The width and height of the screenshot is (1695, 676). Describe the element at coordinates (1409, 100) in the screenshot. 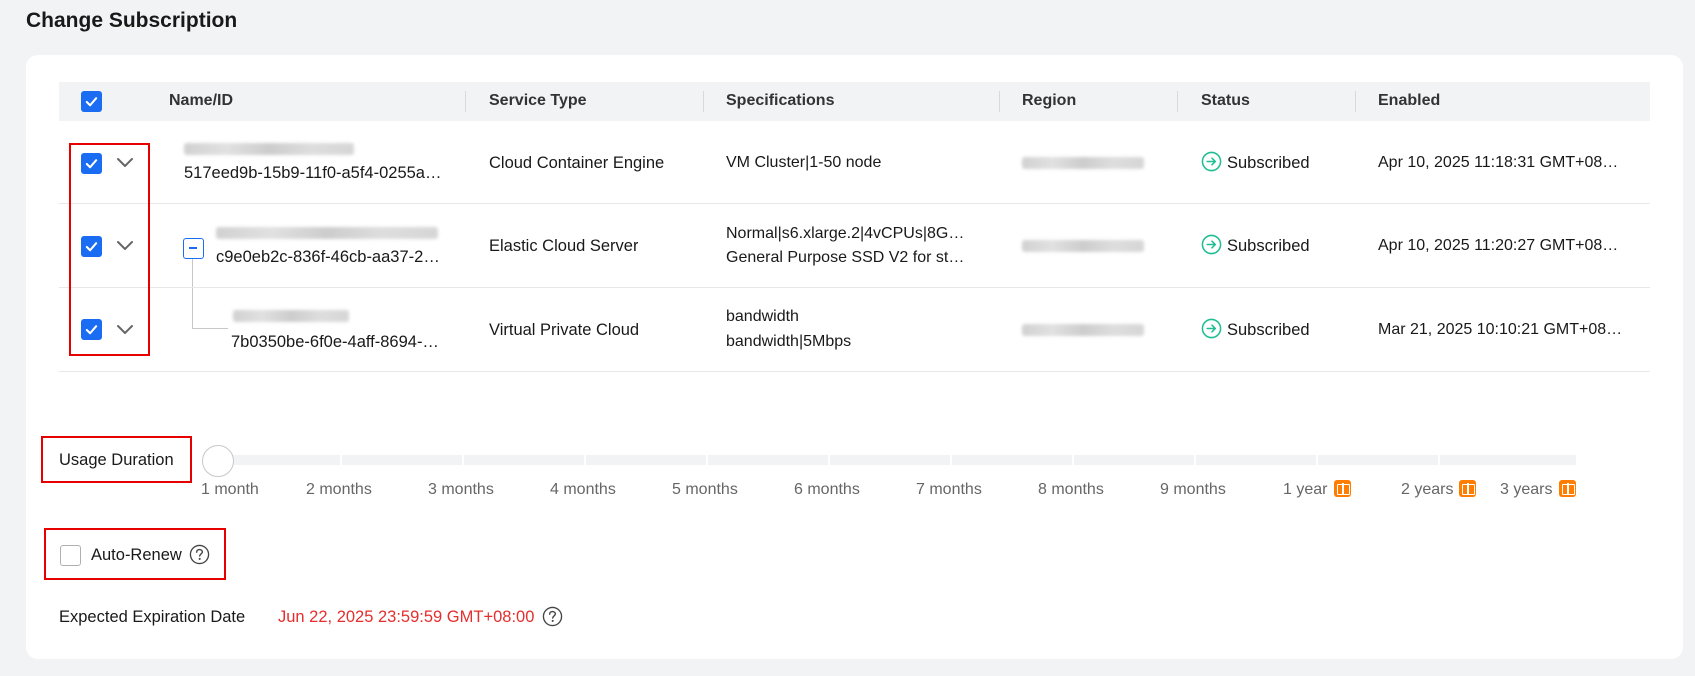

I see `header-enabled: Enabled` at that location.